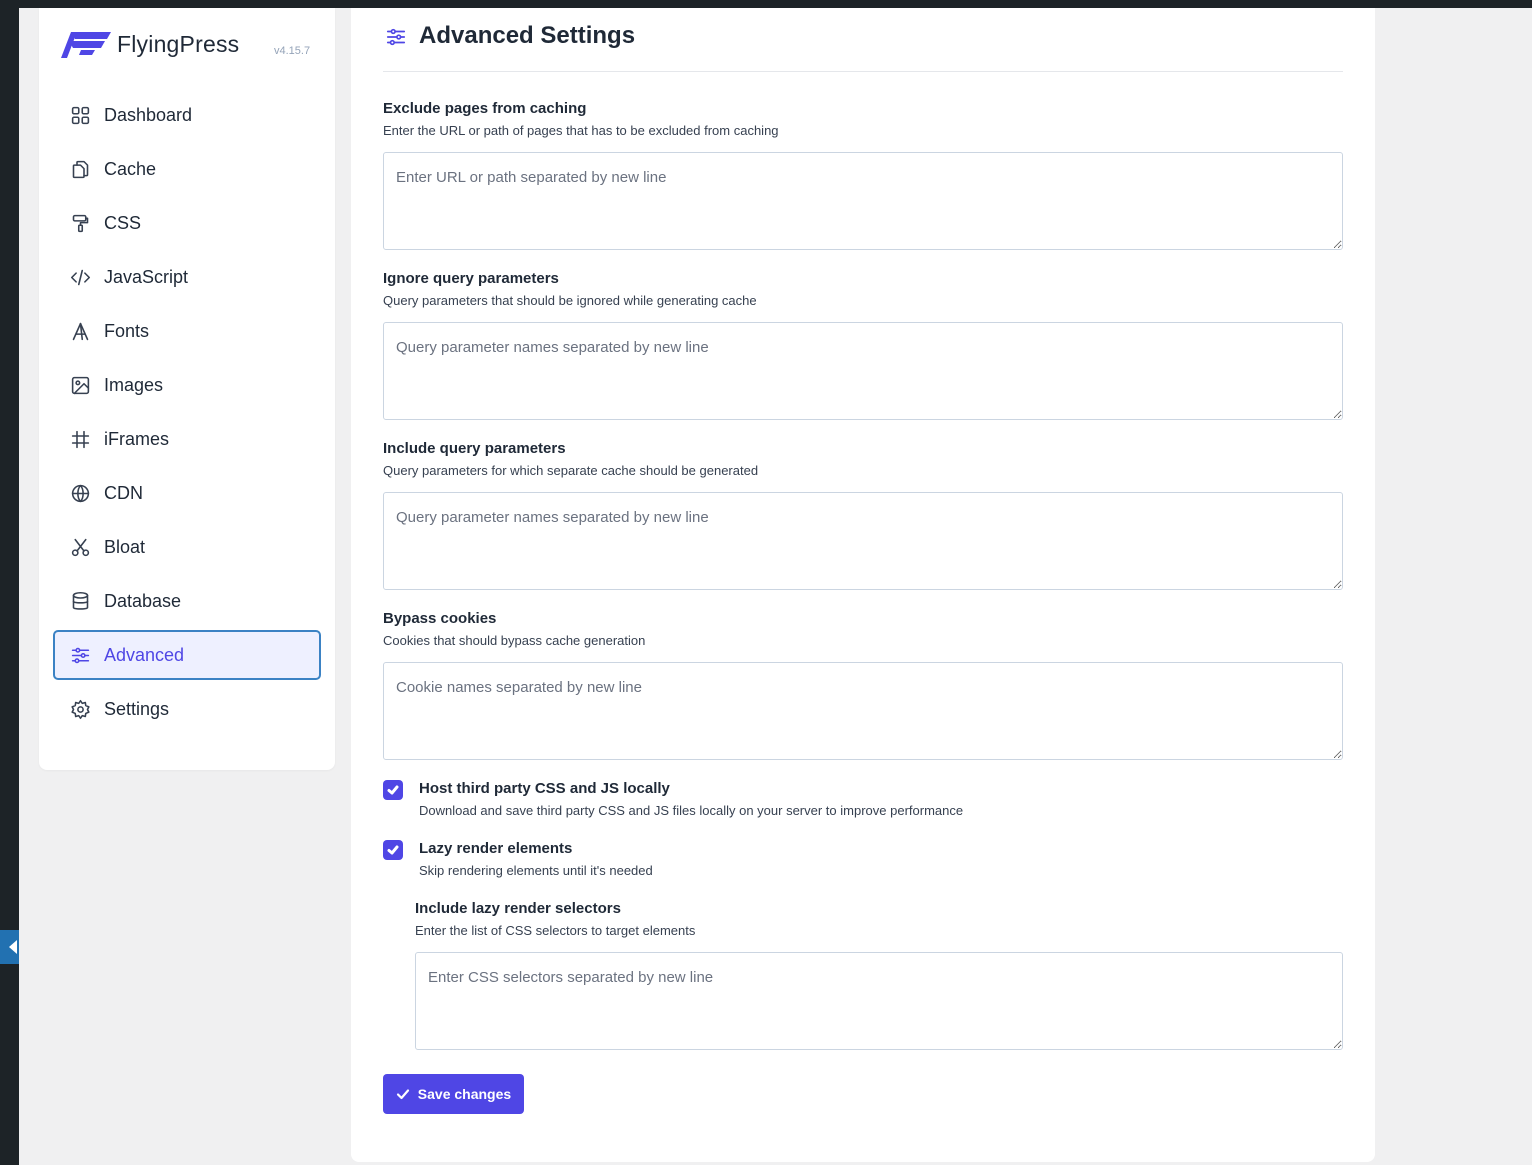 The image size is (1532, 1165). I want to click on save-button: Save changes, so click(453, 1094).